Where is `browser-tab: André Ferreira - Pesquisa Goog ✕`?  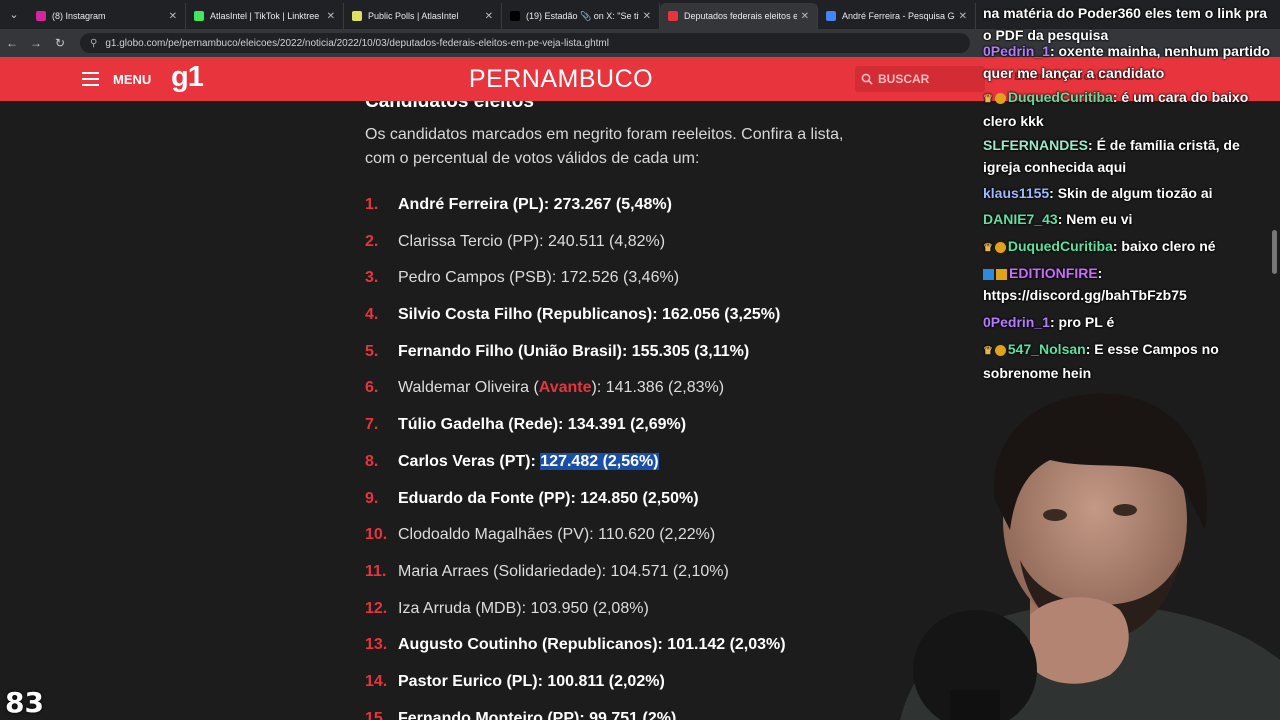
browser-tab: André Ferreira - Pesquisa Goog ✕ is located at coordinates (897, 16).